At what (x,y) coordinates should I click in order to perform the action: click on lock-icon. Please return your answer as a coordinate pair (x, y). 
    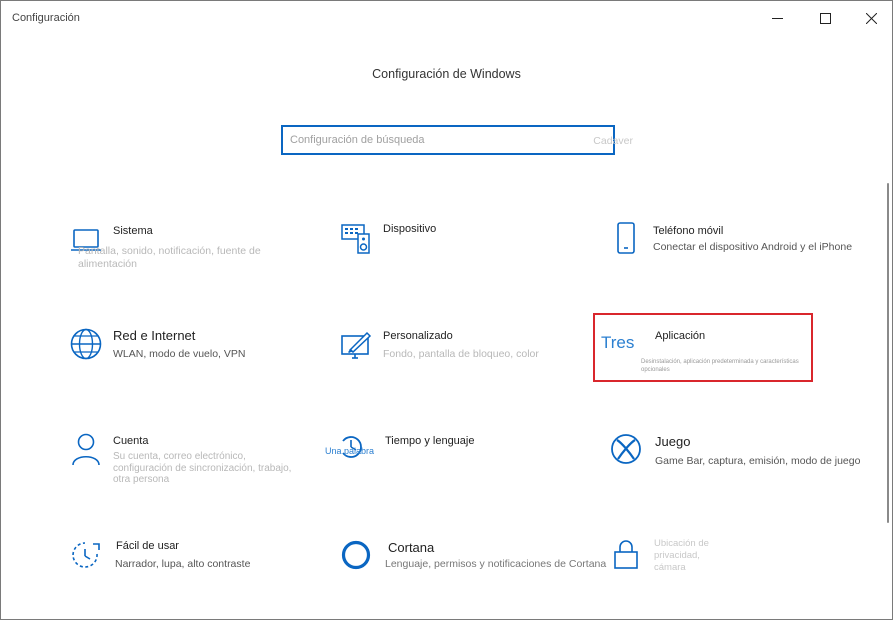
    Looking at the image, I should click on (626, 554).